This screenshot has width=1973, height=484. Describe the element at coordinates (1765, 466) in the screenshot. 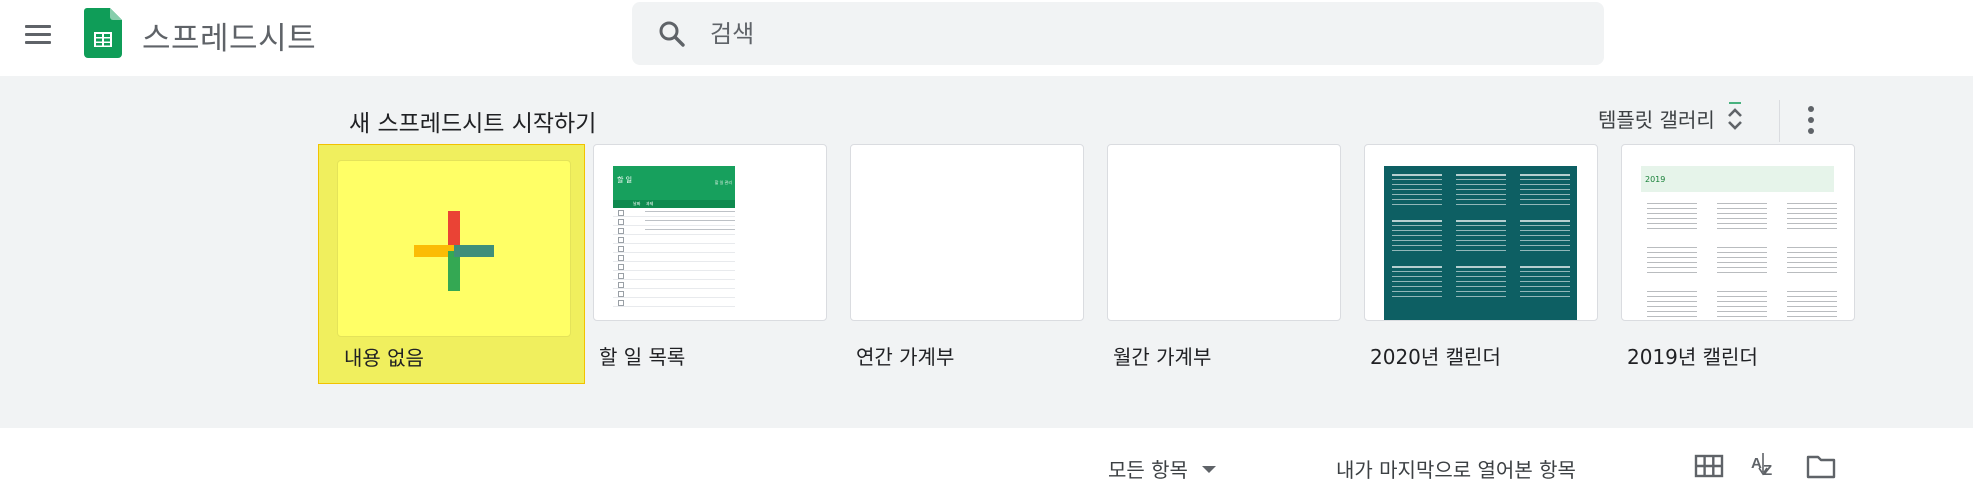

I see `sort-az-icon: A Z` at that location.